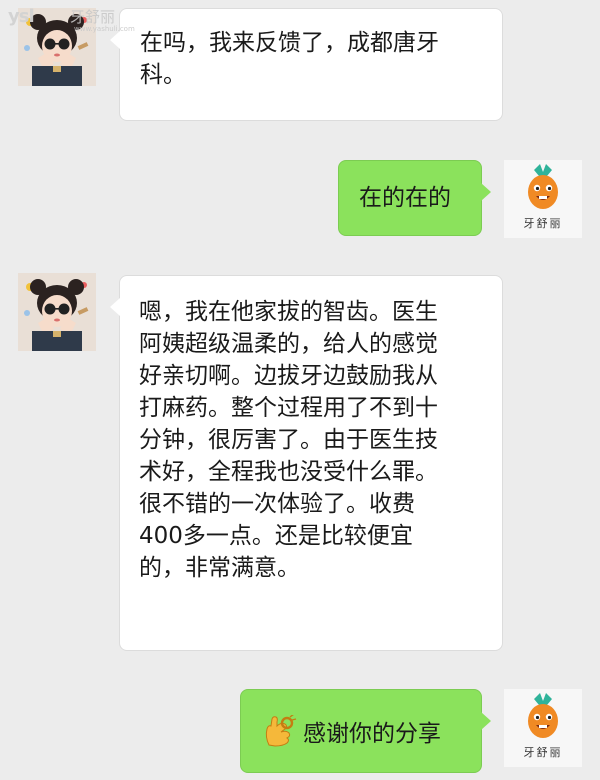 Image resolution: width=600 pixels, height=780 pixels. I want to click on customer-avatar, so click(57, 312).